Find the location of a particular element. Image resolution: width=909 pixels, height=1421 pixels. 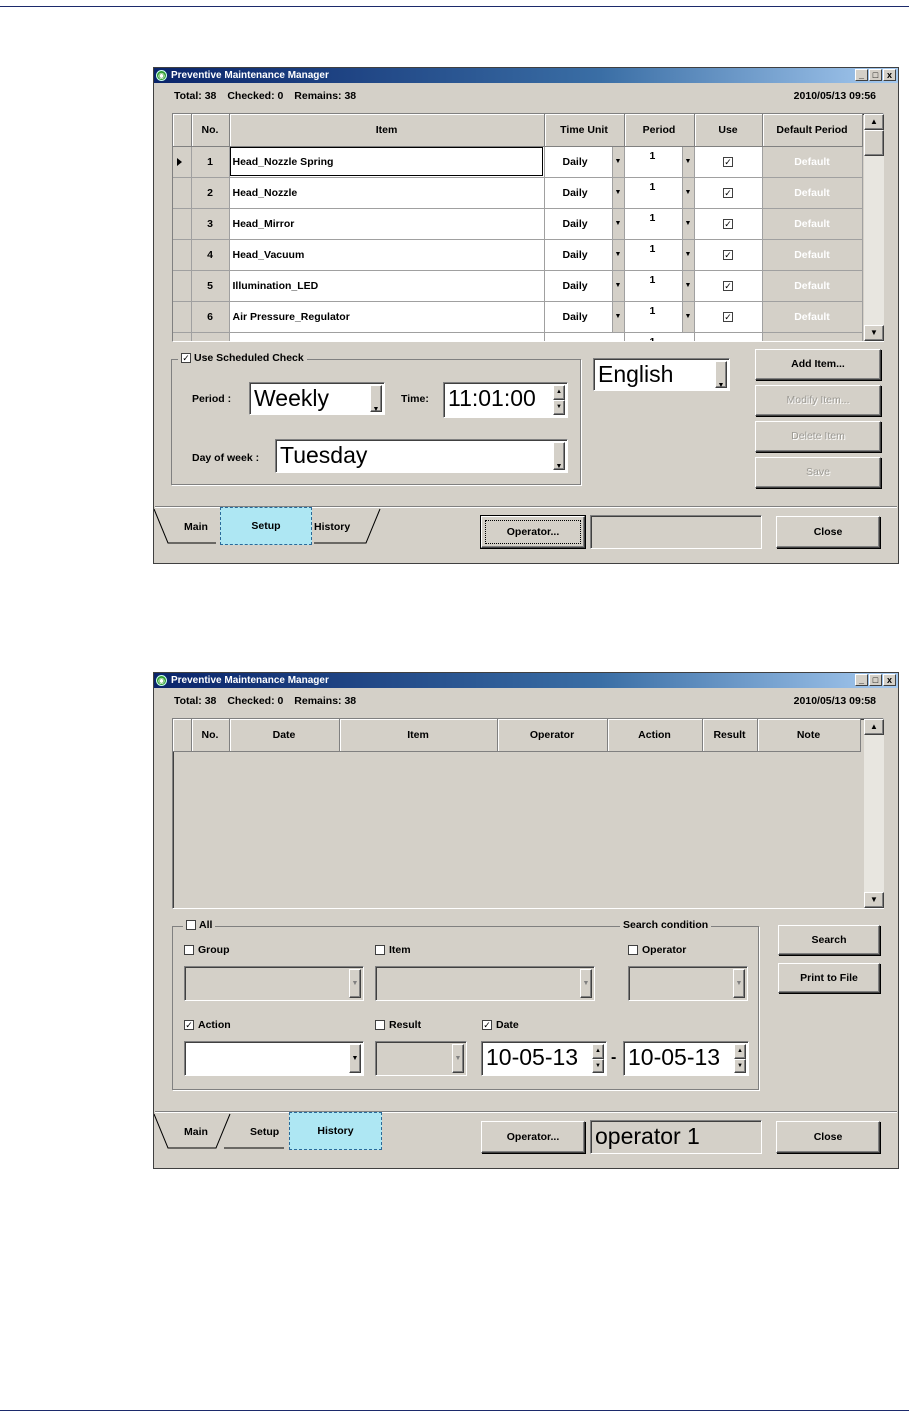

col-header-date: Date is located at coordinates (284, 735).